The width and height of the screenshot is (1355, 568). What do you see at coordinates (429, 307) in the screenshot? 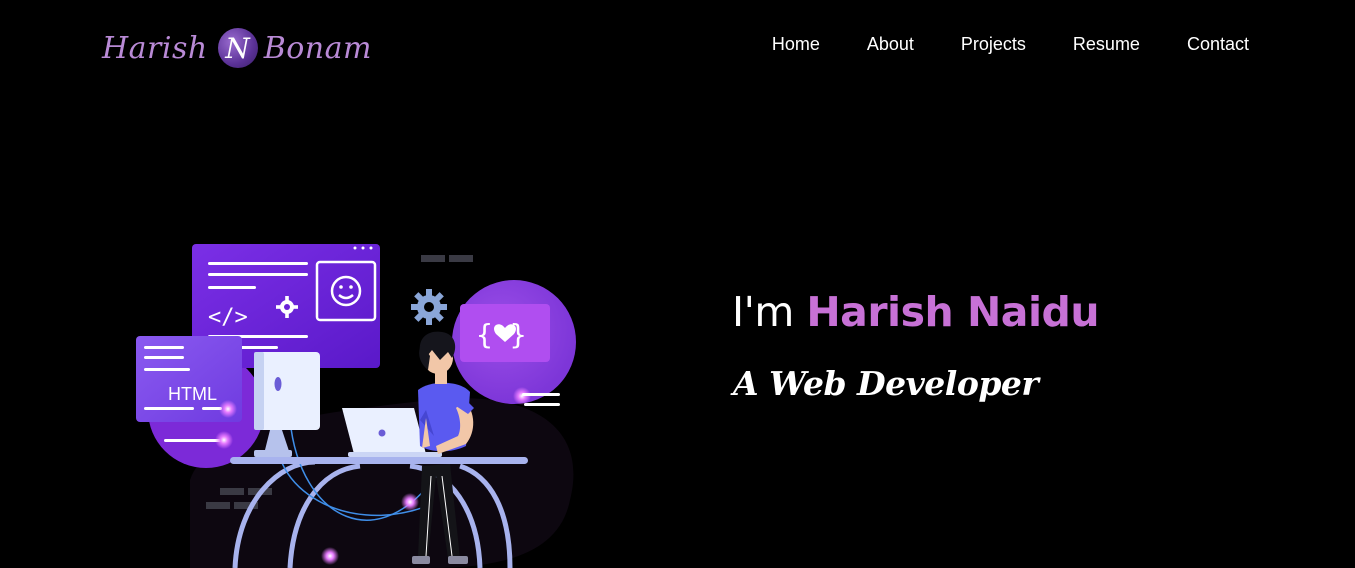
I see `gear-icon` at bounding box center [429, 307].